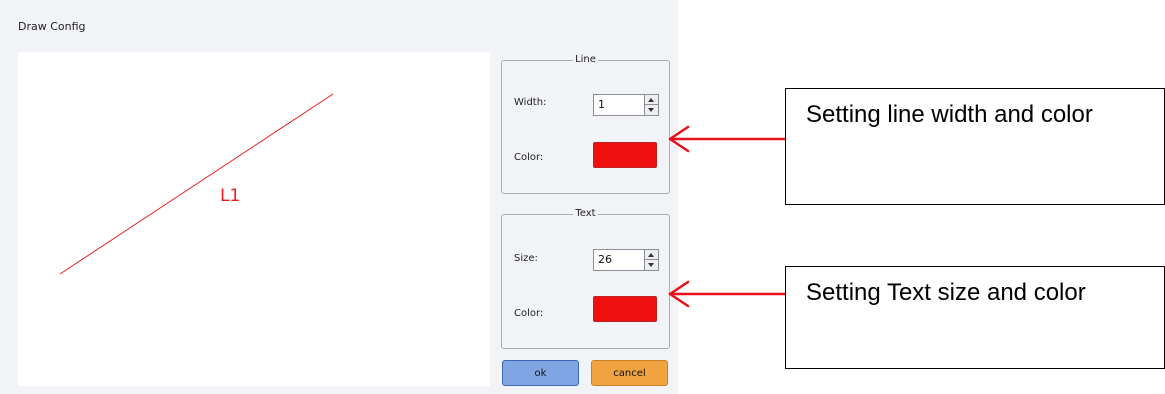 Image resolution: width=1165 pixels, height=394 pixels. I want to click on text-settings-callout: Setting Text size and color, so click(975, 317).